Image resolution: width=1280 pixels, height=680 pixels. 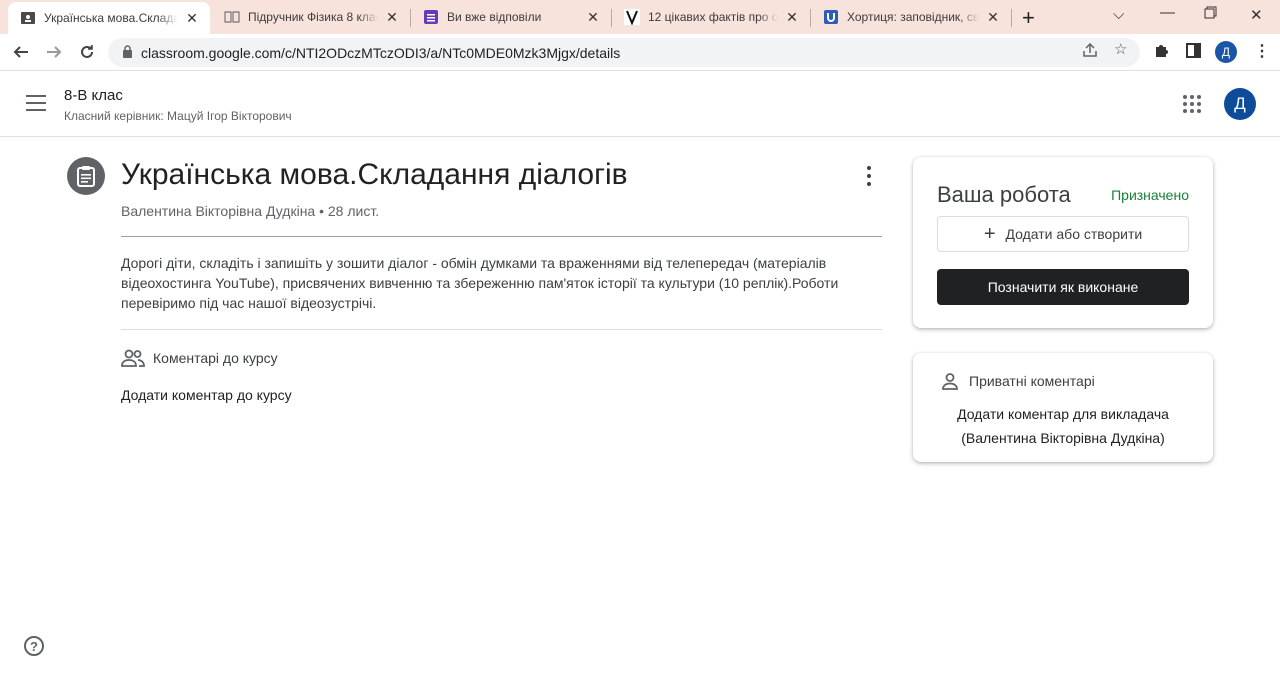 What do you see at coordinates (215, 358) in the screenshot?
I see `course-comments-label: Коментарі до курсу` at bounding box center [215, 358].